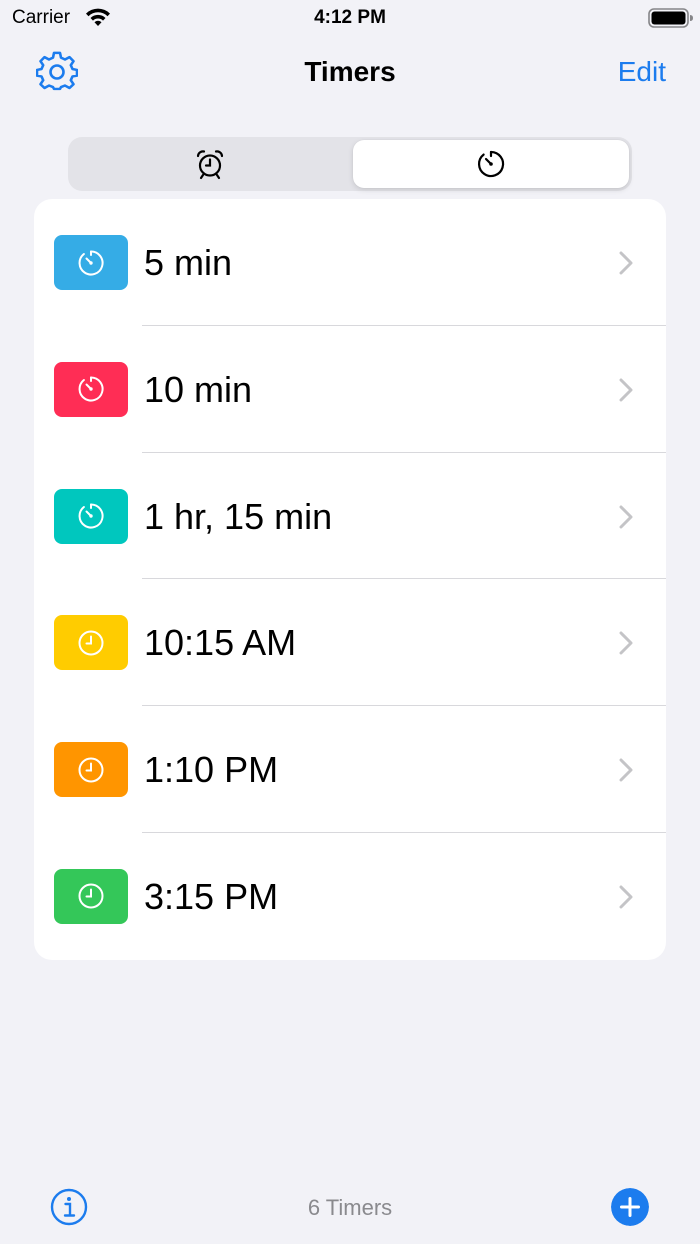 This screenshot has width=700, height=1244. I want to click on timer-row: 10 min, so click(350, 389).